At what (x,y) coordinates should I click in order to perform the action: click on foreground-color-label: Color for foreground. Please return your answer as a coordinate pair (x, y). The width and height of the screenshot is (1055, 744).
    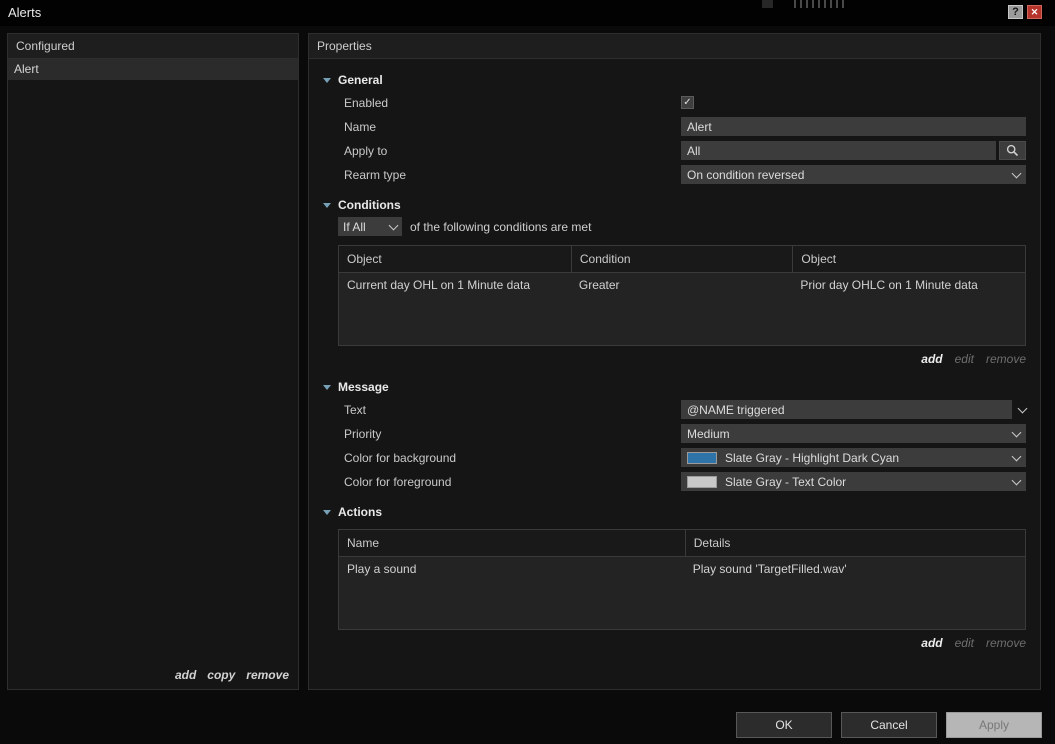
    Looking at the image, I should click on (398, 481).